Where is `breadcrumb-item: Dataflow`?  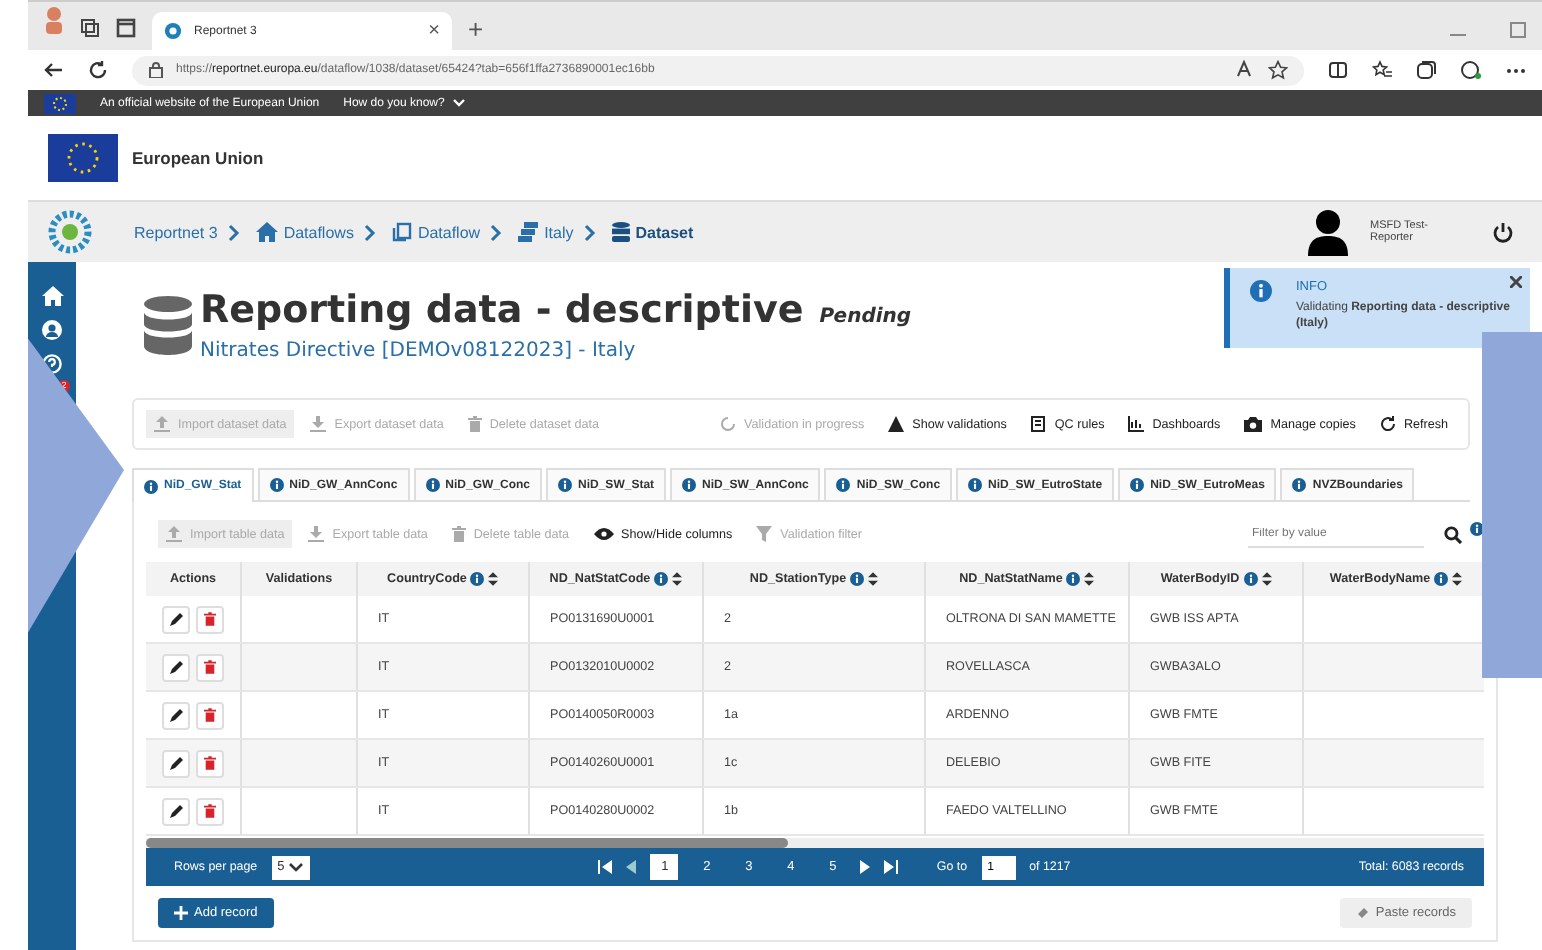 breadcrumb-item: Dataflow is located at coordinates (436, 232).